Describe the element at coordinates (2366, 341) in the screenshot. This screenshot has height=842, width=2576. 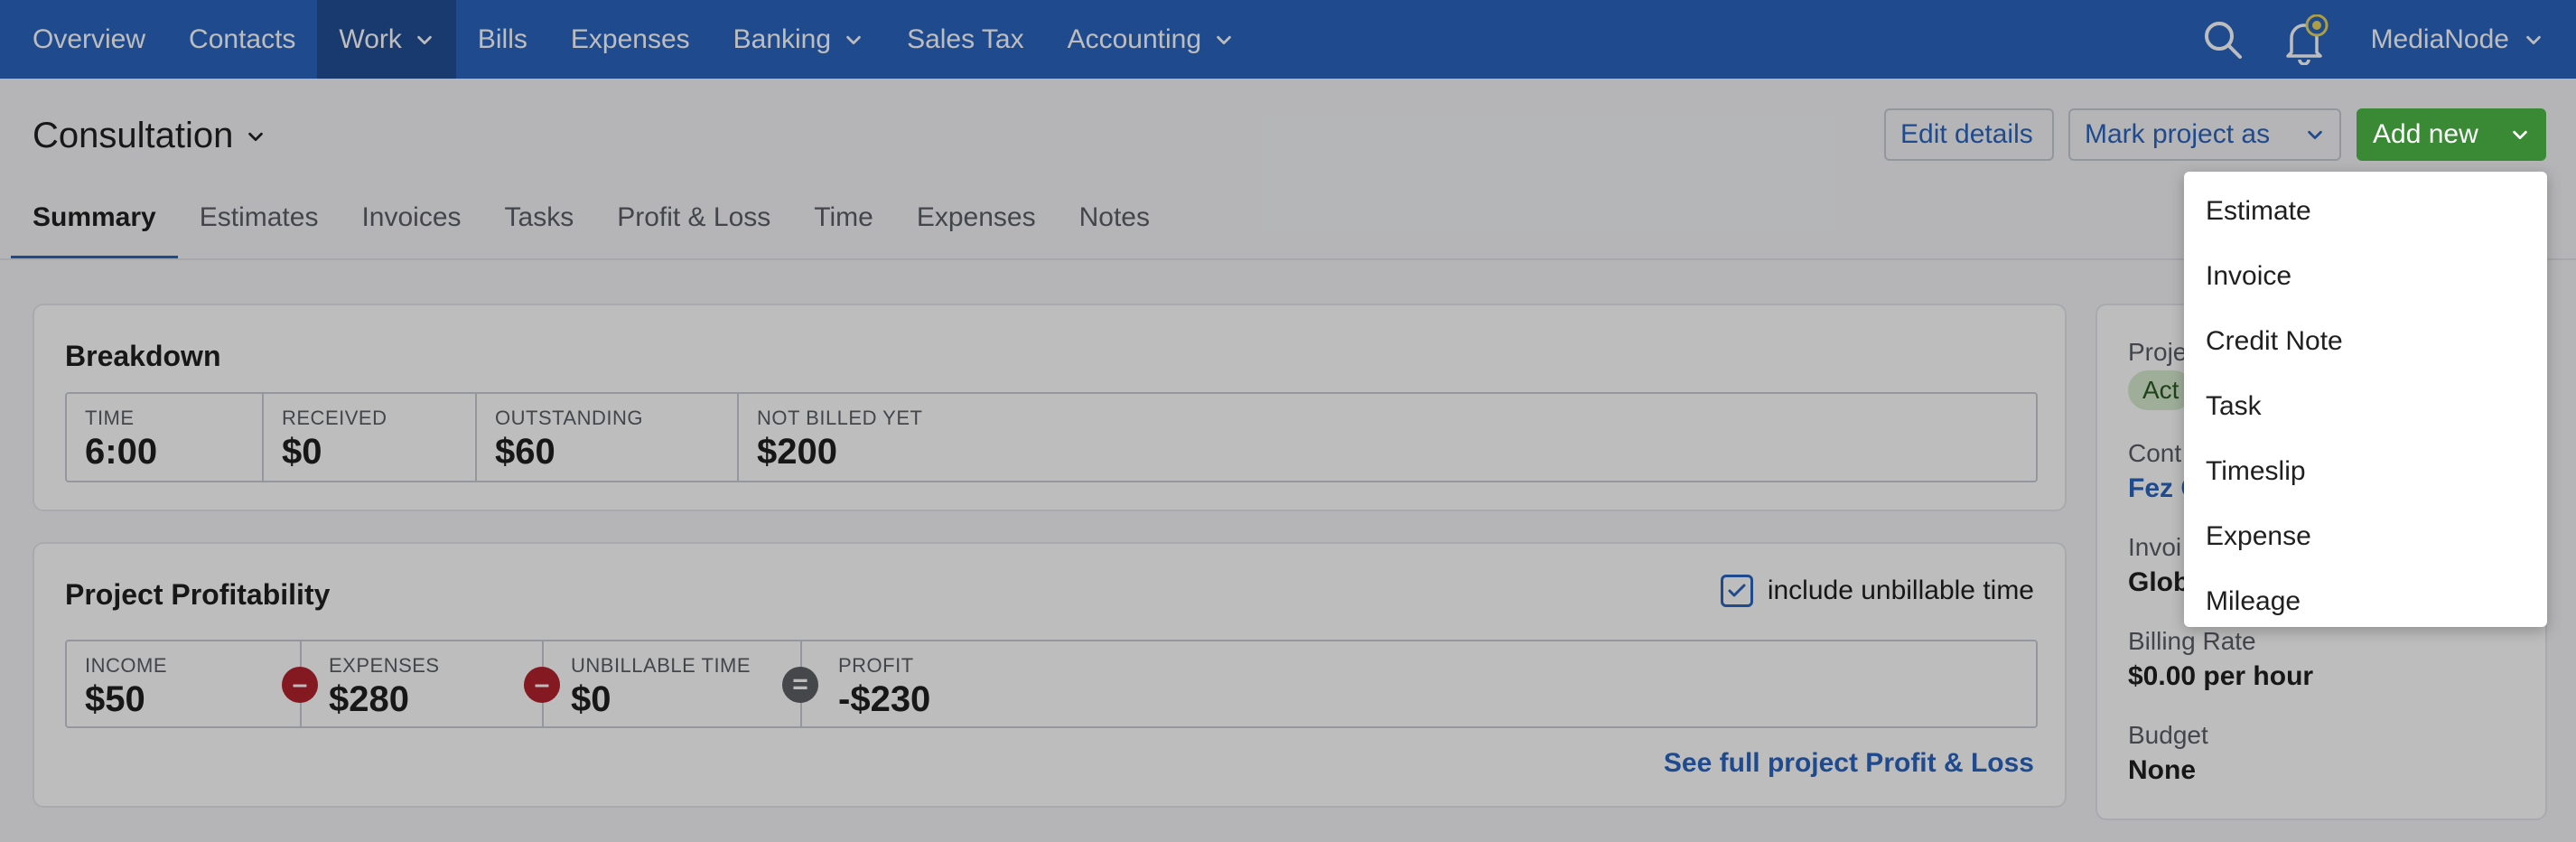
I see `menu-item-credit-note: Credit Note` at that location.